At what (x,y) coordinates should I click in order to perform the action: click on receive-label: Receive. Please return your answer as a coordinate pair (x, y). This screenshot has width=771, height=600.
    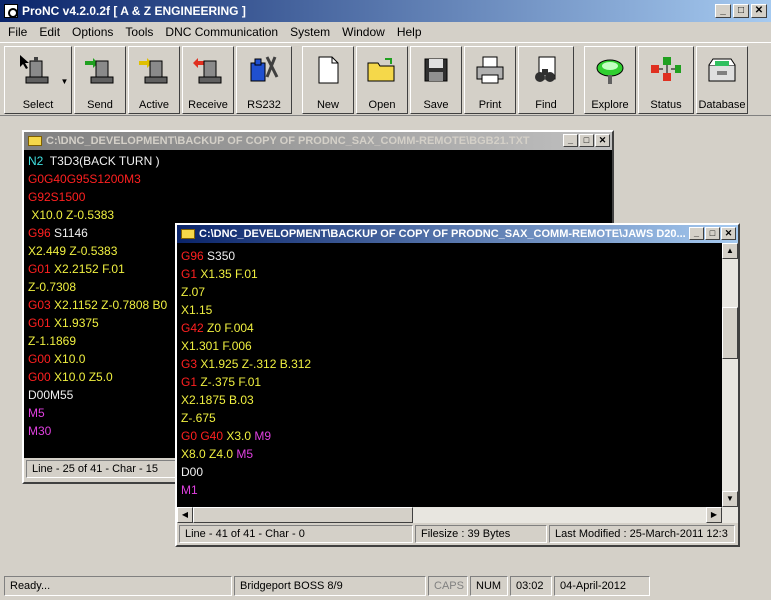
    Looking at the image, I should click on (208, 105).